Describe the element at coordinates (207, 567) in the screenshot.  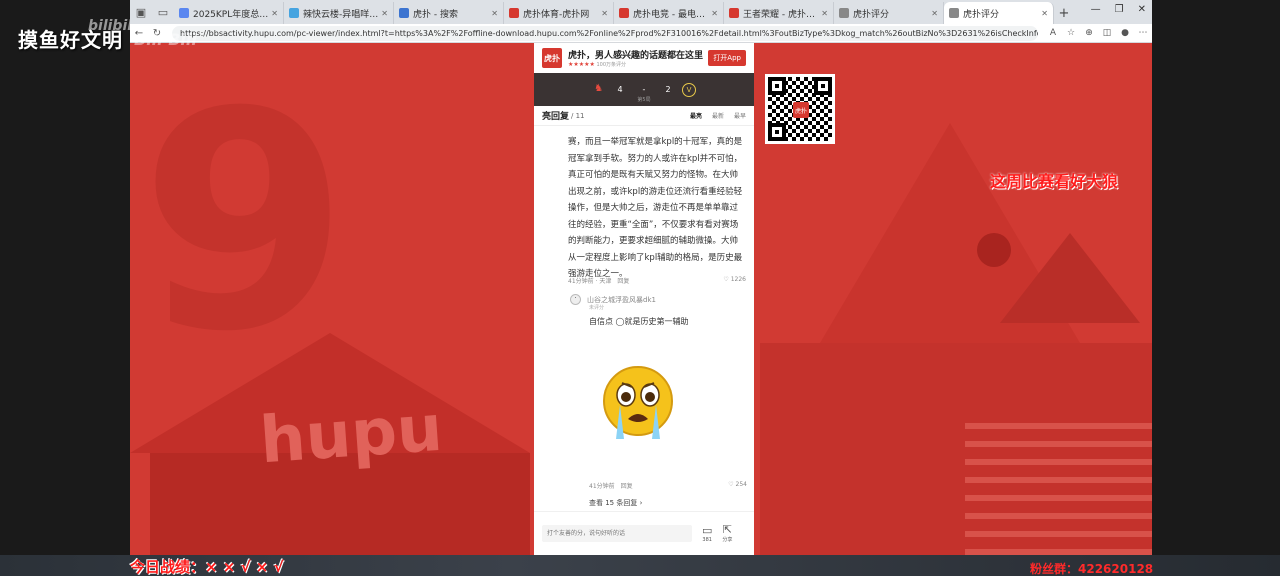
I see `today-record: 今日战绩：× × √ × √` at that location.